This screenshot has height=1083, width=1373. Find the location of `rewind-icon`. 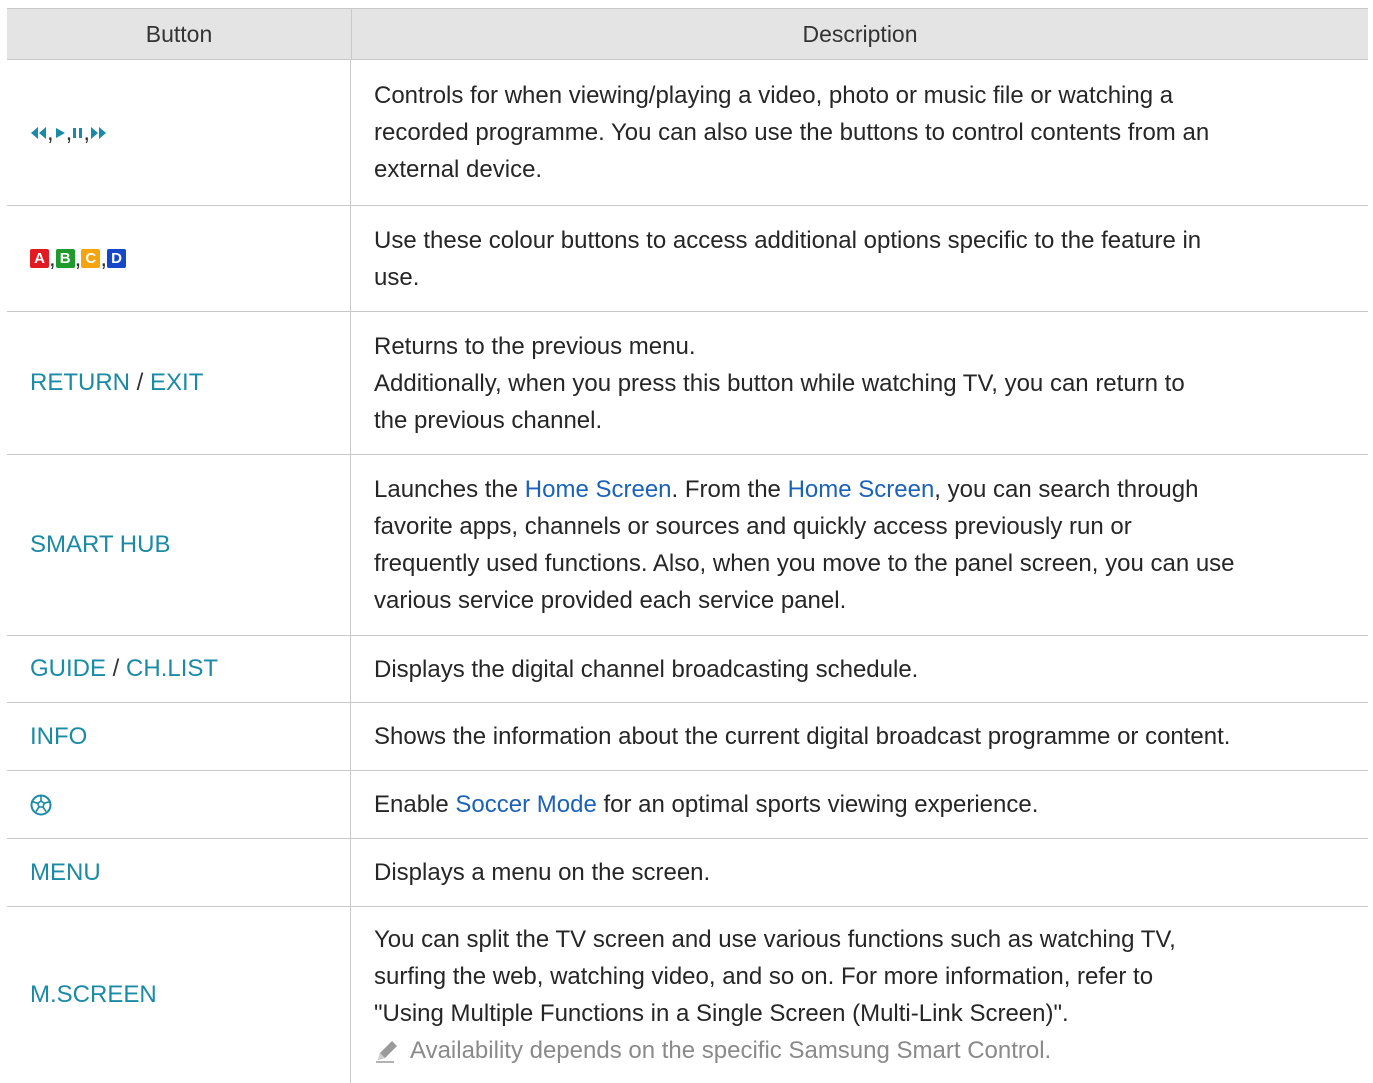

rewind-icon is located at coordinates (38, 132).